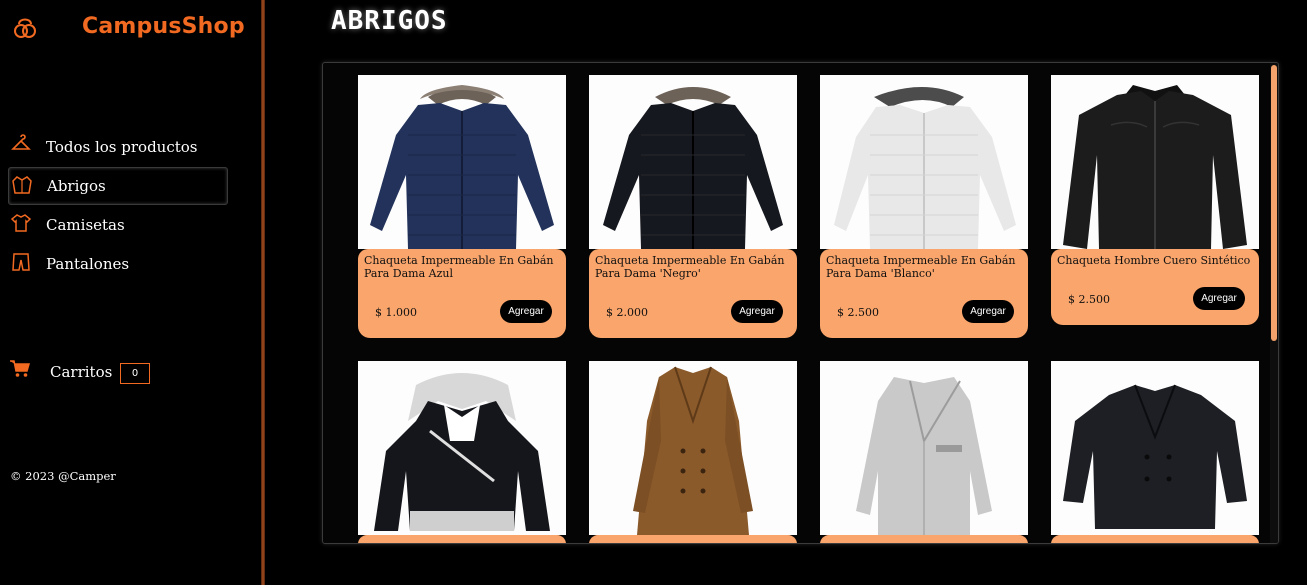 This screenshot has width=1307, height=585. Describe the element at coordinates (88, 264) in the screenshot. I see `nav-label: Pantalones` at that location.